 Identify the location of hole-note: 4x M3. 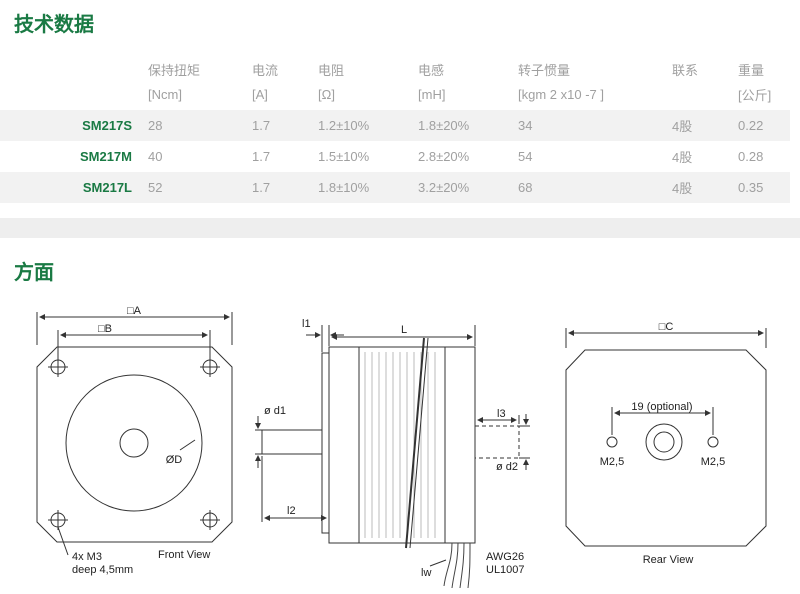
(87, 557).